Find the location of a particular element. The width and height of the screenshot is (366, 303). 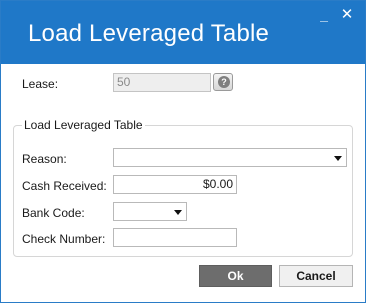

cancel-button: Cancel is located at coordinates (316, 276).